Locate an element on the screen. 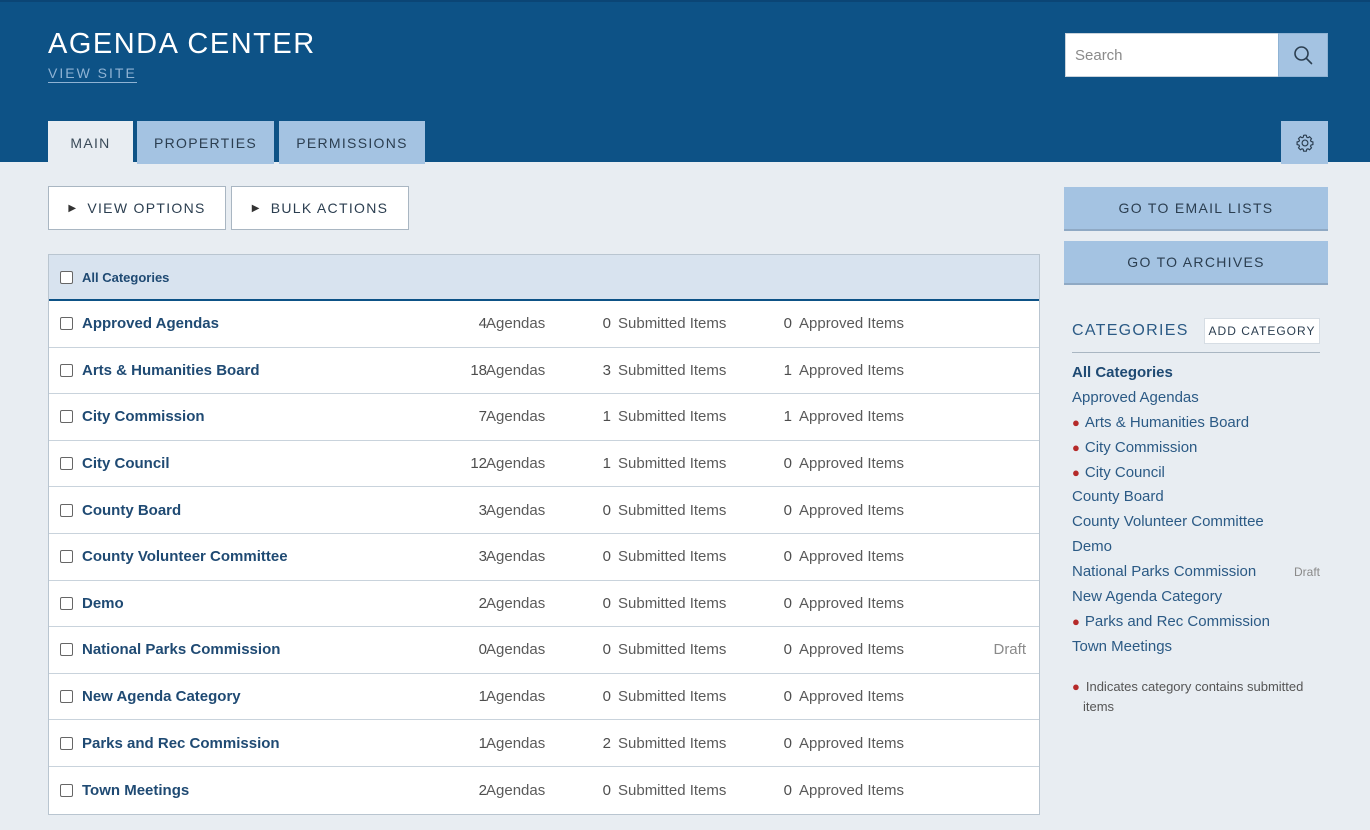 The image size is (1370, 830). agendas-count: 18 is located at coordinates (478, 370).